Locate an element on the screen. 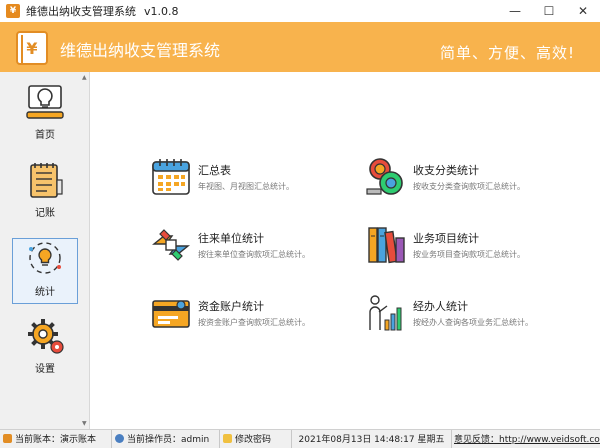 Image resolution: width=600 pixels, height=448 pixels. app-icon: ¥ is located at coordinates (13, 11).